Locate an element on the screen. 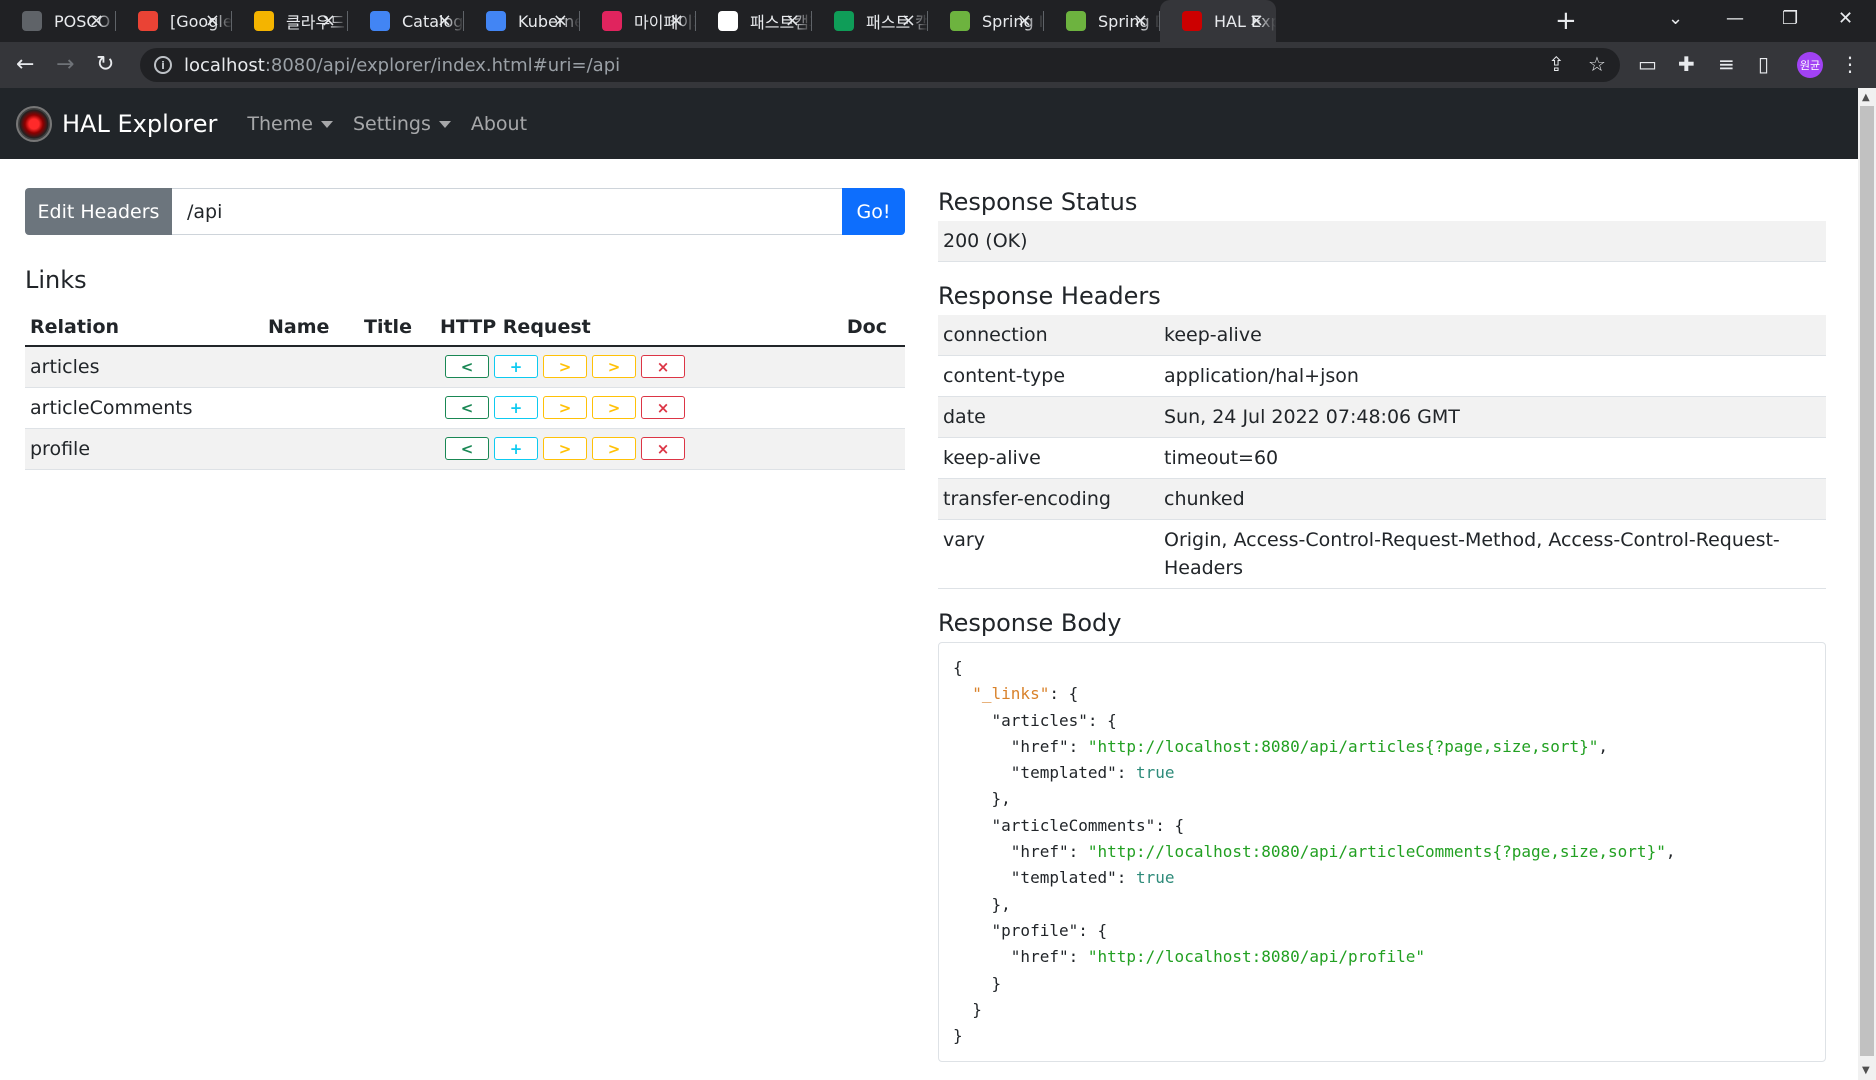 Image resolution: width=1876 pixels, height=1080 pixels. browser-tab: 마이페이지× is located at coordinates (638, 21).